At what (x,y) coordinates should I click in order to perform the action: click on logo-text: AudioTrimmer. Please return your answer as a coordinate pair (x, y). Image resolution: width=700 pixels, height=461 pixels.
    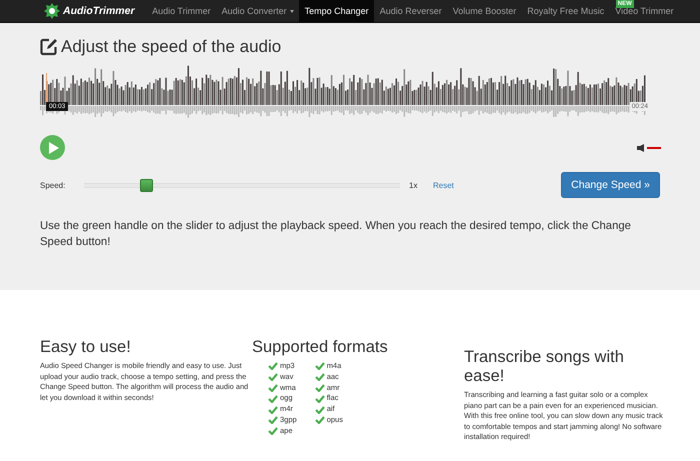
    Looking at the image, I should click on (99, 11).